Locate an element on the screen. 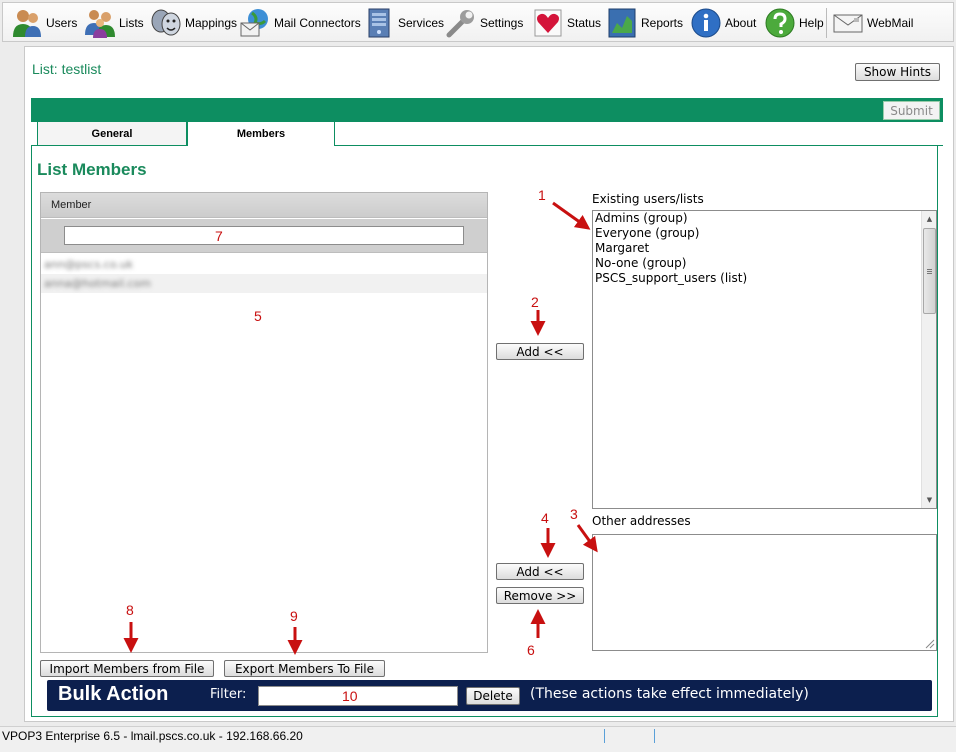 This screenshot has height=752, width=956. action-bar is located at coordinates (487, 110).